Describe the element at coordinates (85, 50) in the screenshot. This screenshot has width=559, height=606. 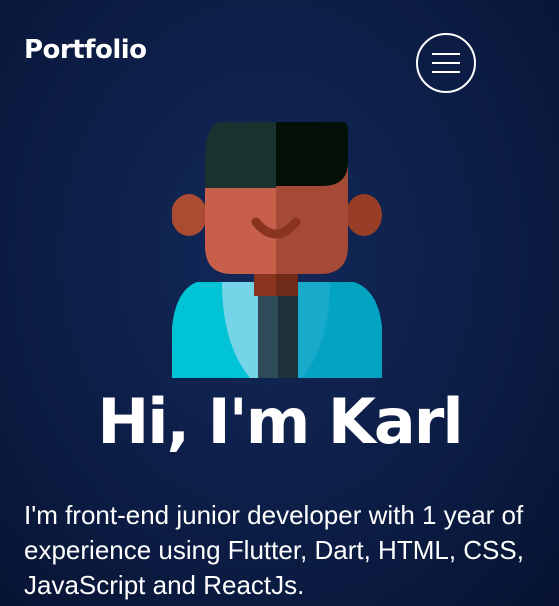
I see `logo: Portfolio` at that location.